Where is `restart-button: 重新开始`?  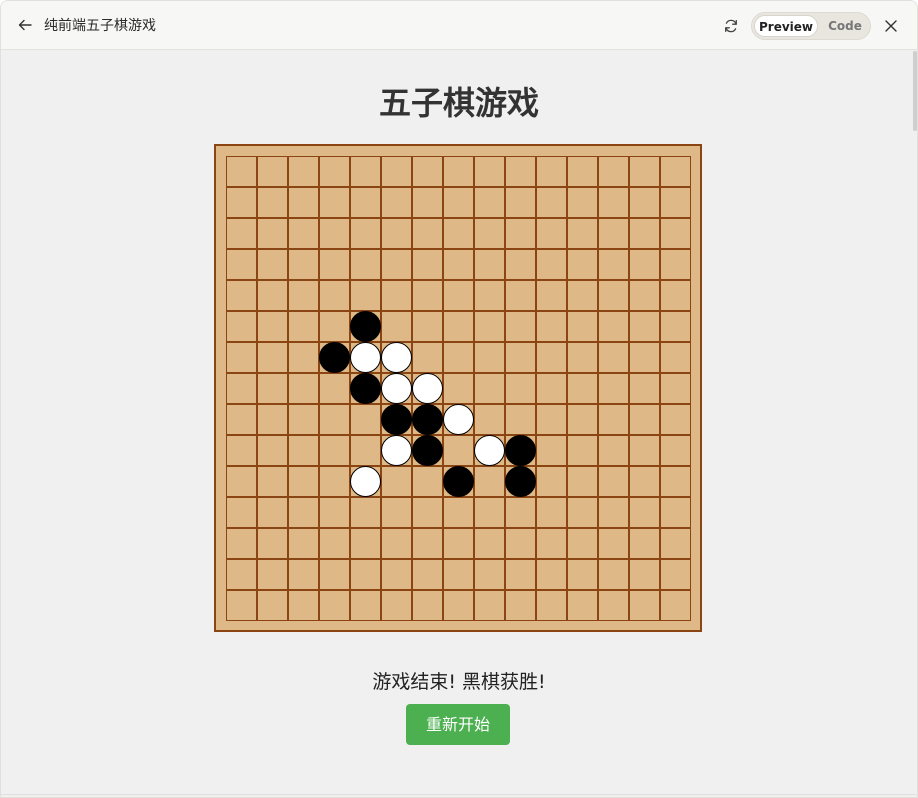 restart-button: 重新开始 is located at coordinates (458, 724).